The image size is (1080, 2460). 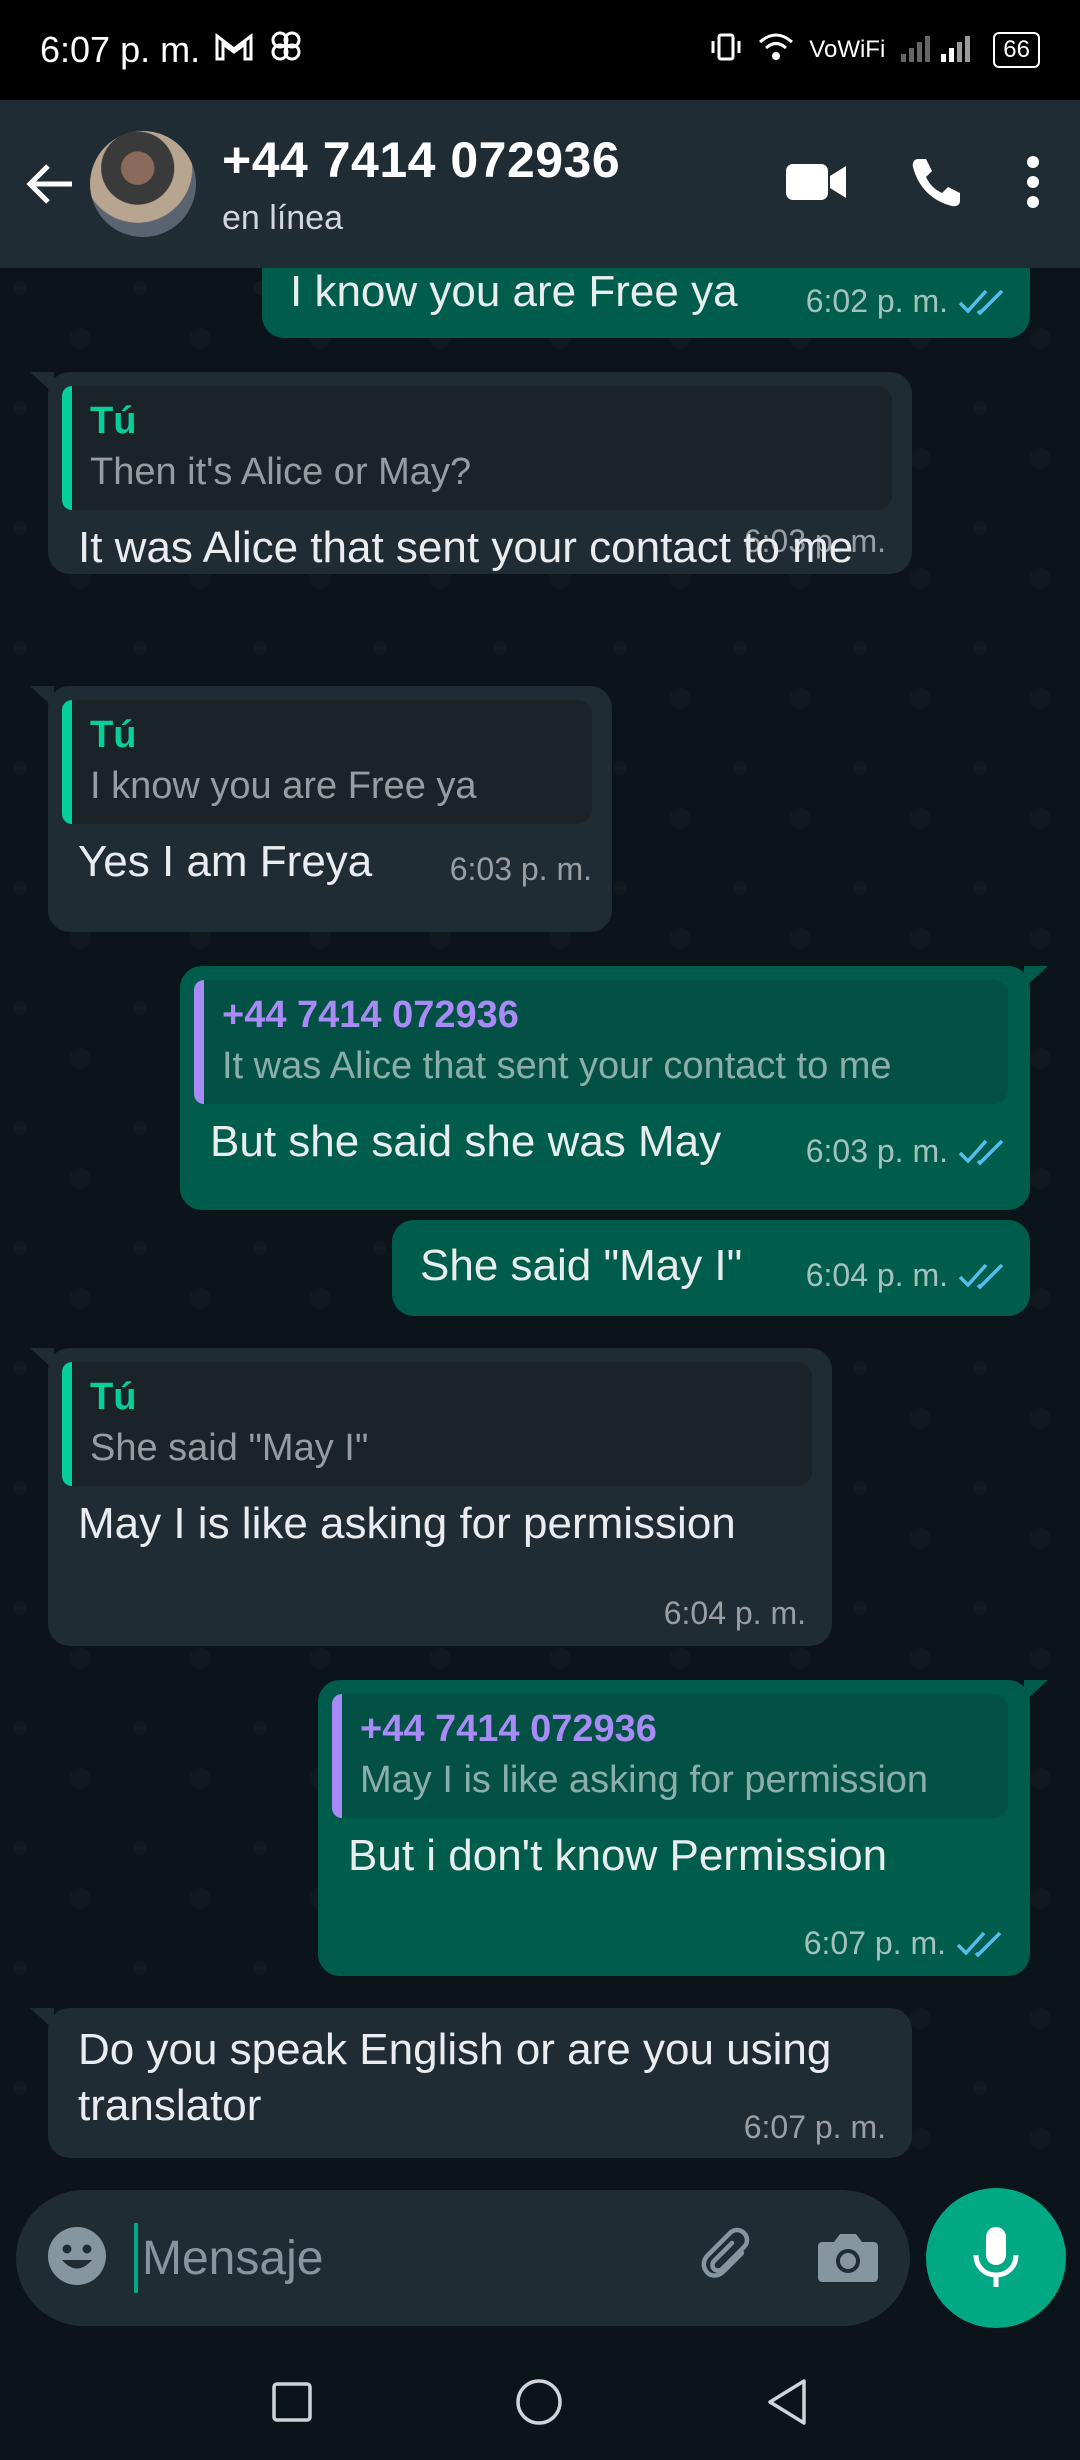 I want to click on phone-icon, so click(x=936, y=182).